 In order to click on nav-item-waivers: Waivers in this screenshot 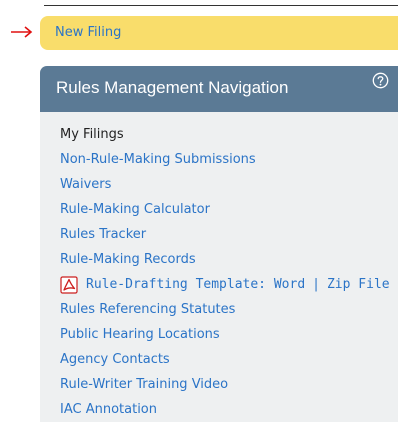, I will do `click(229, 184)`.